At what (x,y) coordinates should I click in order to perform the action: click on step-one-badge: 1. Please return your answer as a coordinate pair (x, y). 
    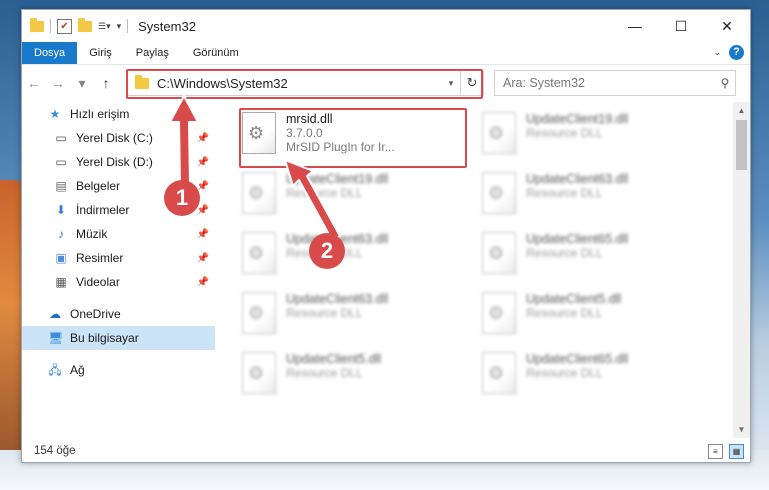
    Looking at the image, I should click on (182, 198).